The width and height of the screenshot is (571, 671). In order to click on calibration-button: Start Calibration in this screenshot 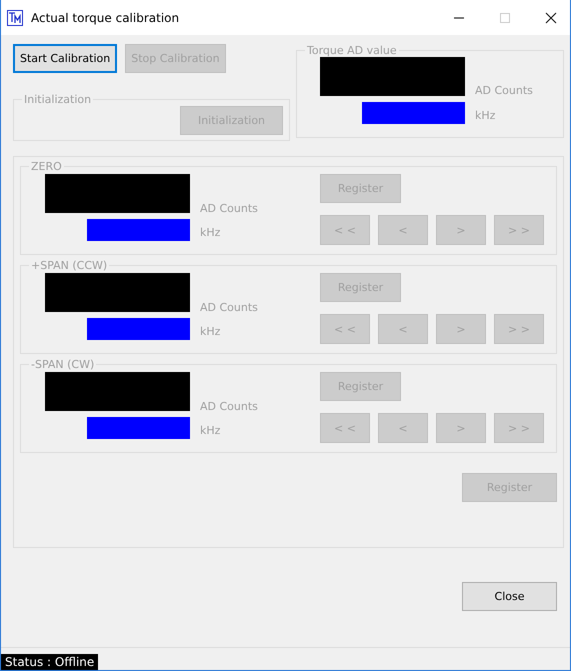, I will do `click(65, 58)`.